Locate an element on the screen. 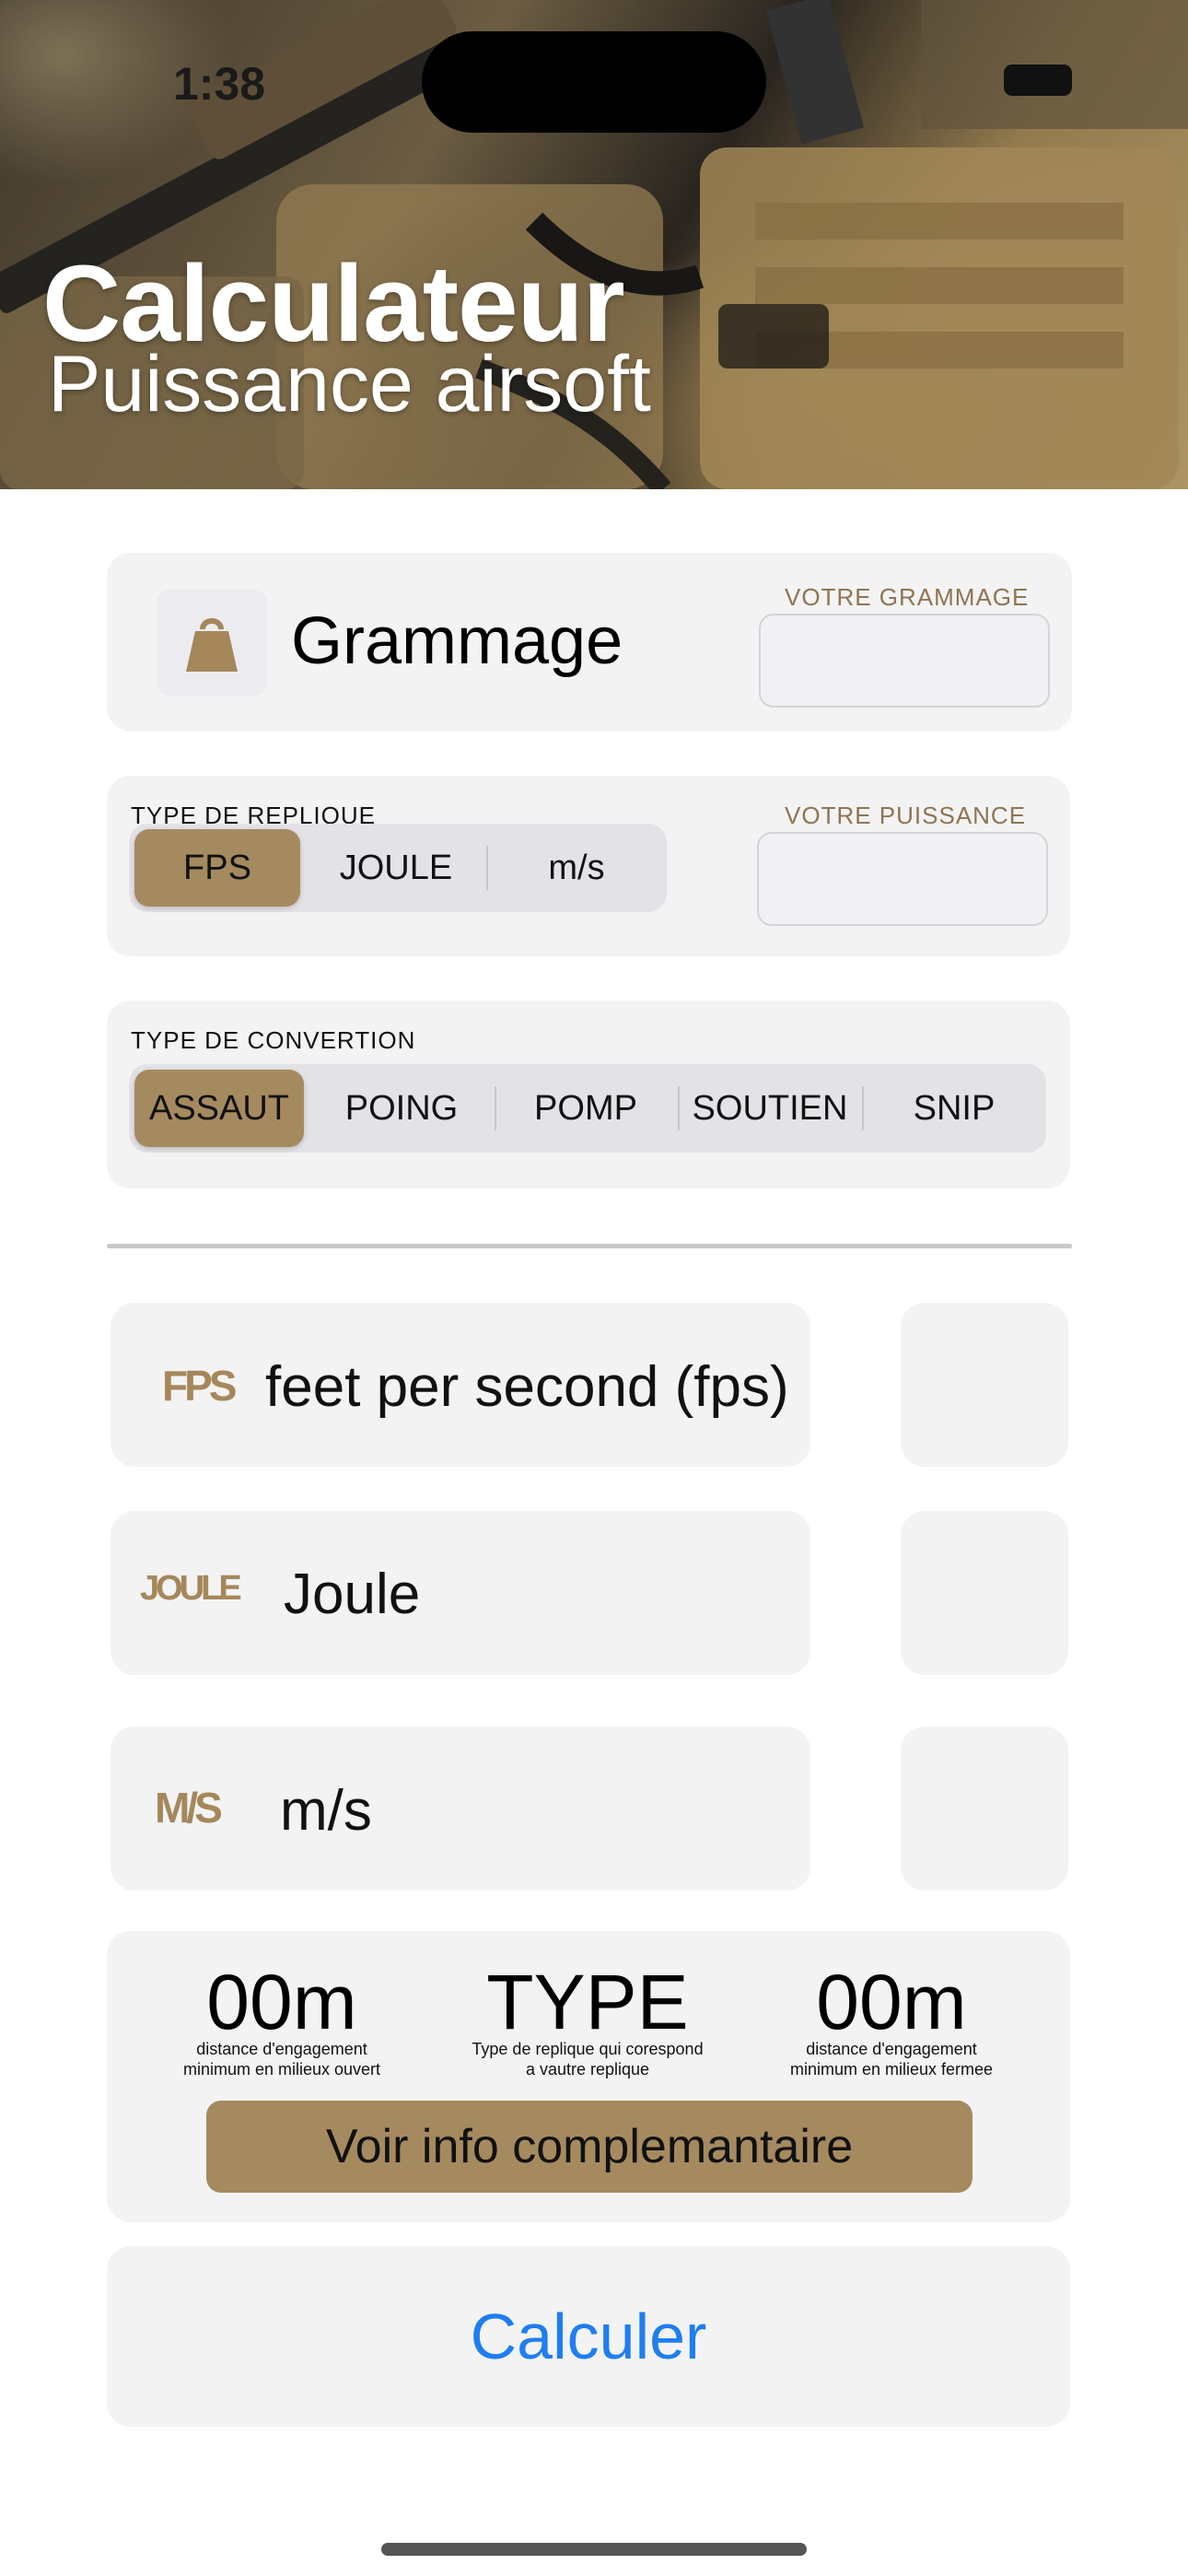 Image resolution: width=1188 pixels, height=2576 pixels. type-caption-line2: a vautre replique is located at coordinates (587, 2069).